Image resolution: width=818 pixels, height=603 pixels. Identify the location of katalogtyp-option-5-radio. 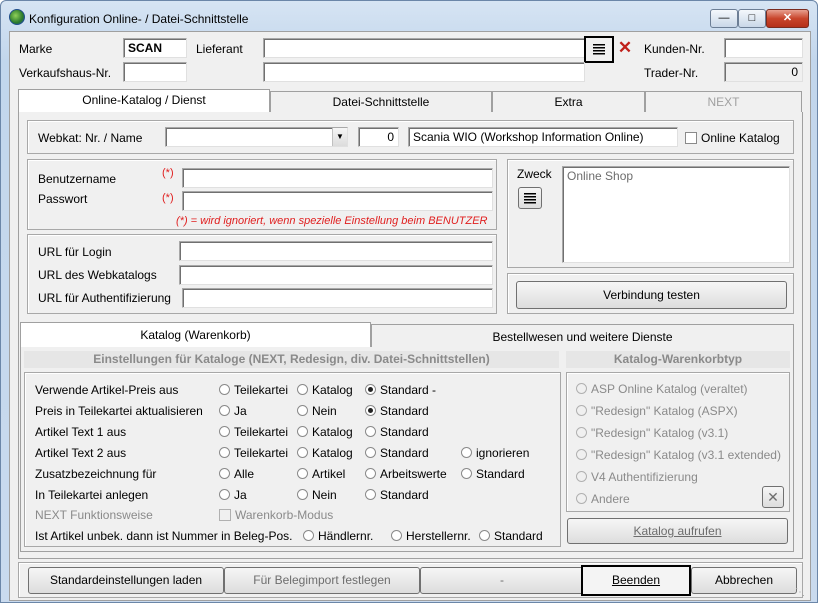
(581, 498).